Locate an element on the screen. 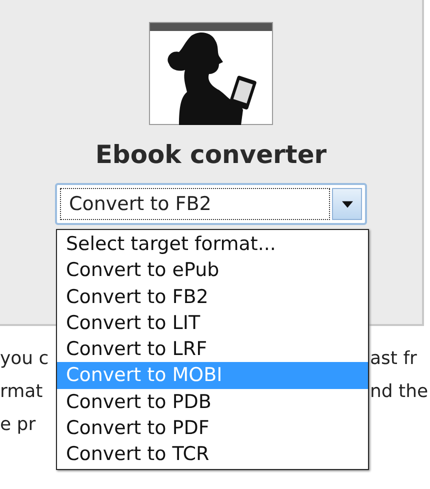 The image size is (430, 489). dropdown-option: Convert to LRF is located at coordinates (212, 349).